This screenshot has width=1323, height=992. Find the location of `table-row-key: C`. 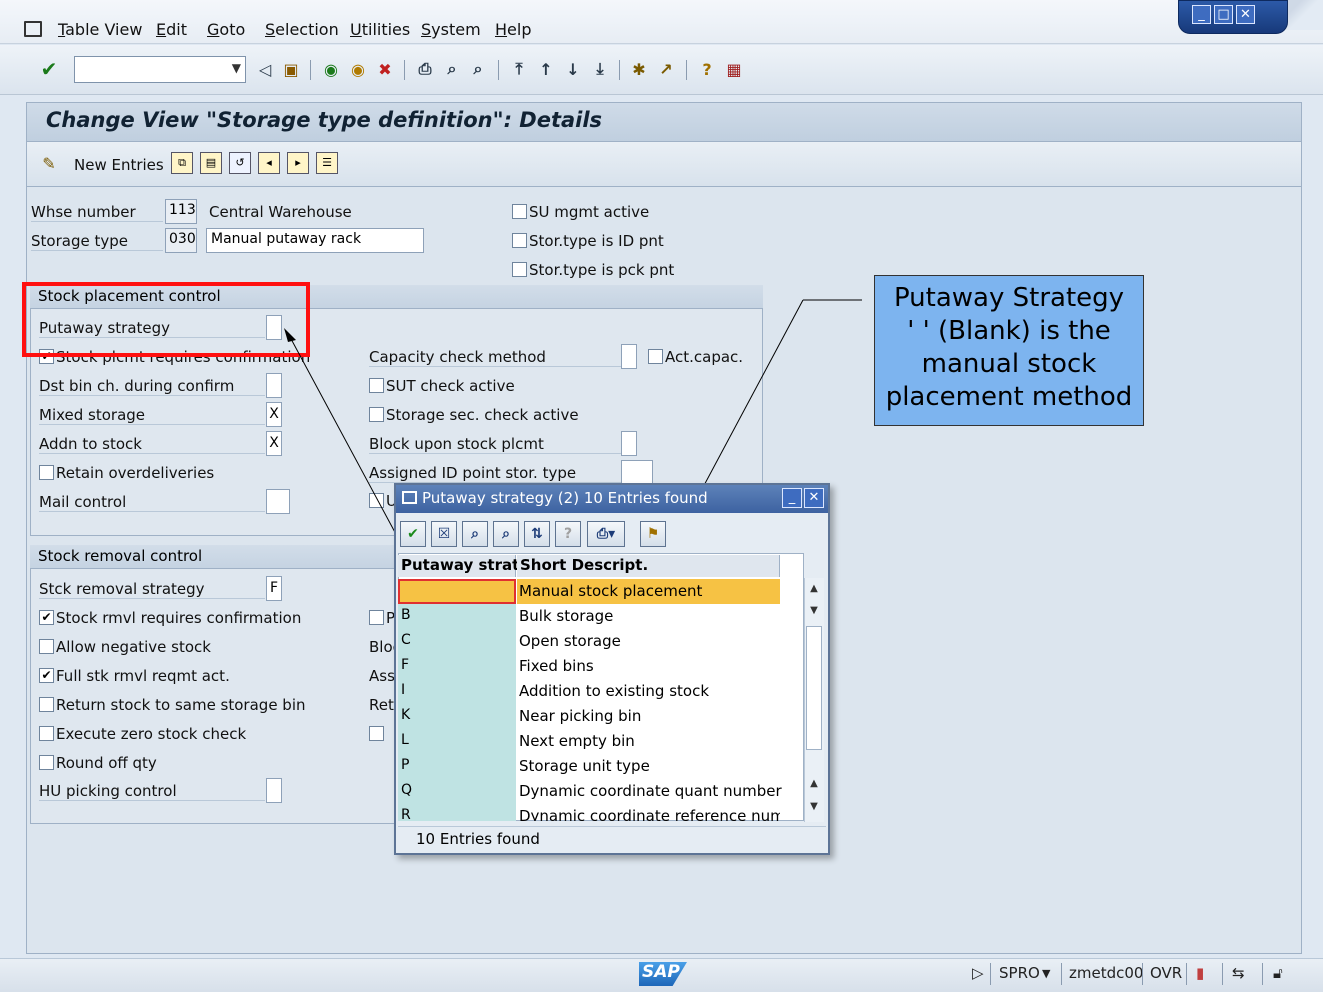

table-row-key: C is located at coordinates (457, 641).